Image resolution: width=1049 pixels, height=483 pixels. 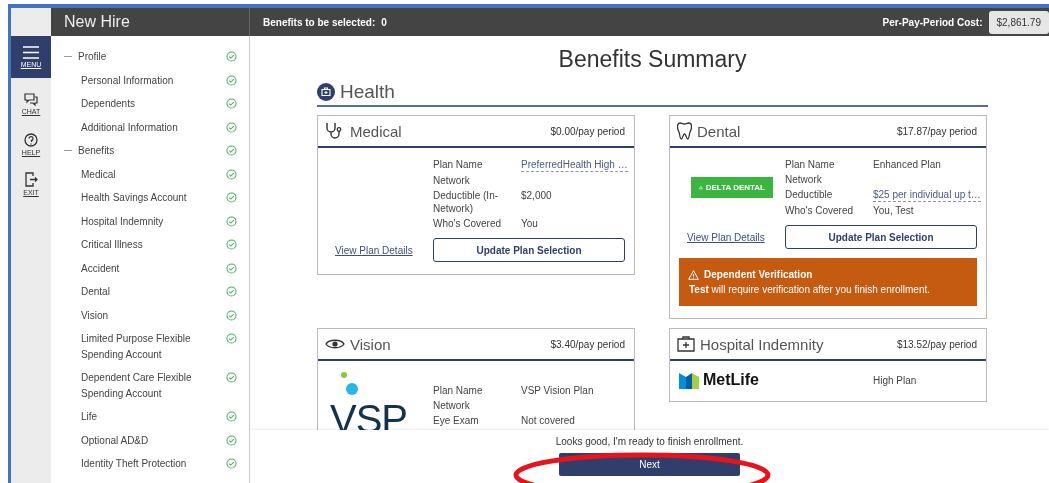 What do you see at coordinates (127, 80) in the screenshot?
I see `nav-item: Personal Information` at bounding box center [127, 80].